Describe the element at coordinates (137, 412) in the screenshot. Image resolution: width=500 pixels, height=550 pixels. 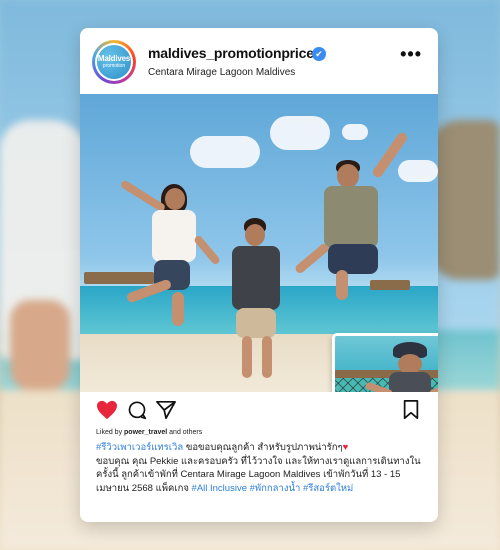
I see `comment-icon` at that location.